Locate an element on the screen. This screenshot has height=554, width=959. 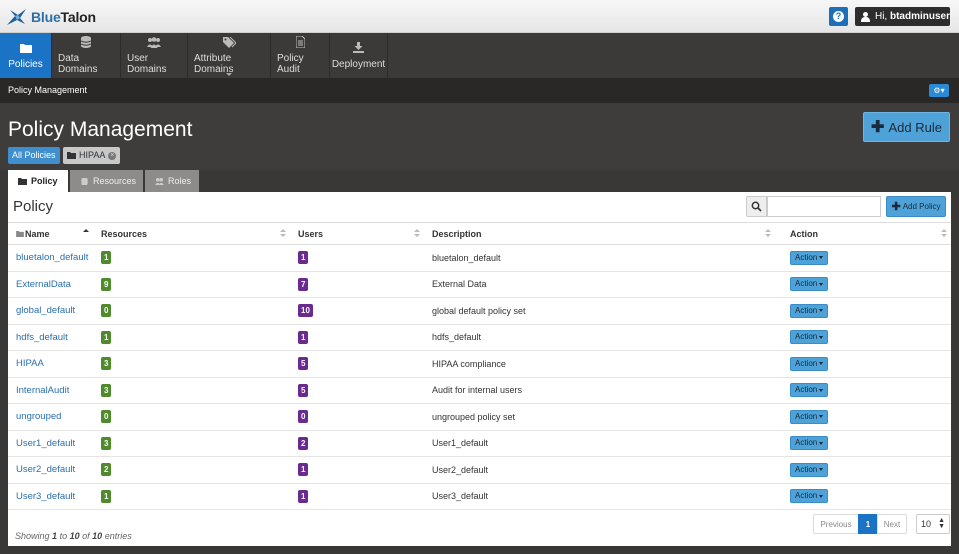
resources-count-badge: 3 is located at coordinates (106, 364).